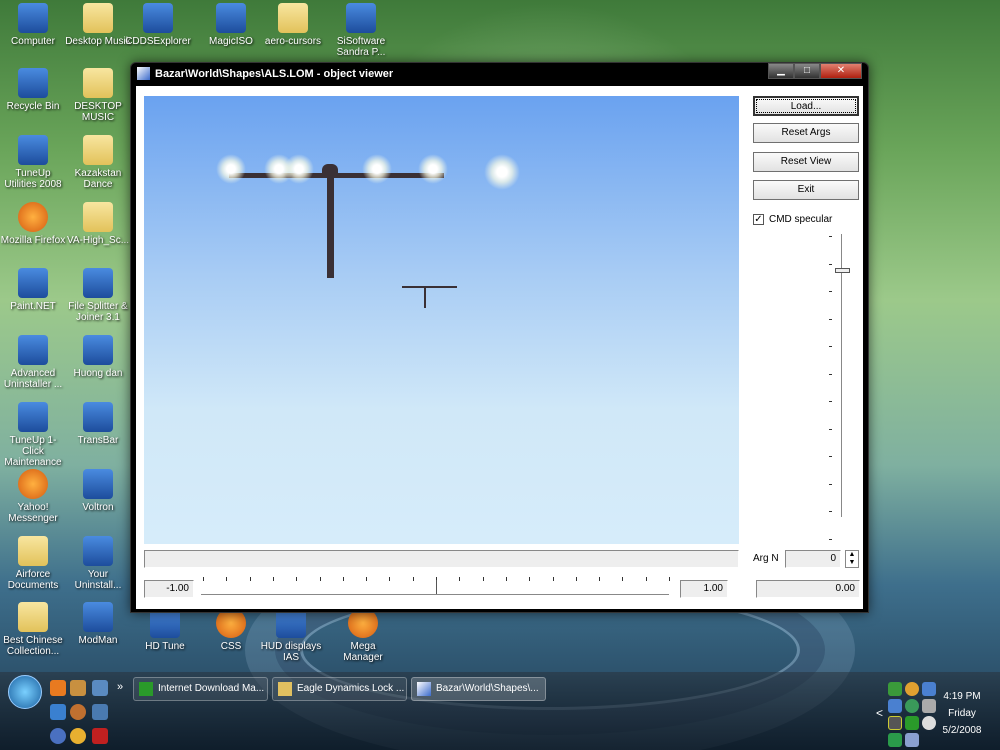 This screenshot has width=1000, height=750. Describe the element at coordinates (158, 25) in the screenshot. I see `desktop-icon: CDDSExplorer` at that location.